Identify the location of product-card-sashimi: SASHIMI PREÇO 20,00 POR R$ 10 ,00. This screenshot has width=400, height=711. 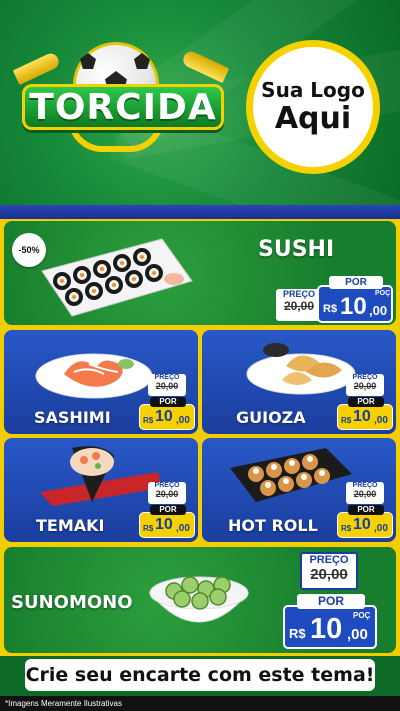
(101, 382).